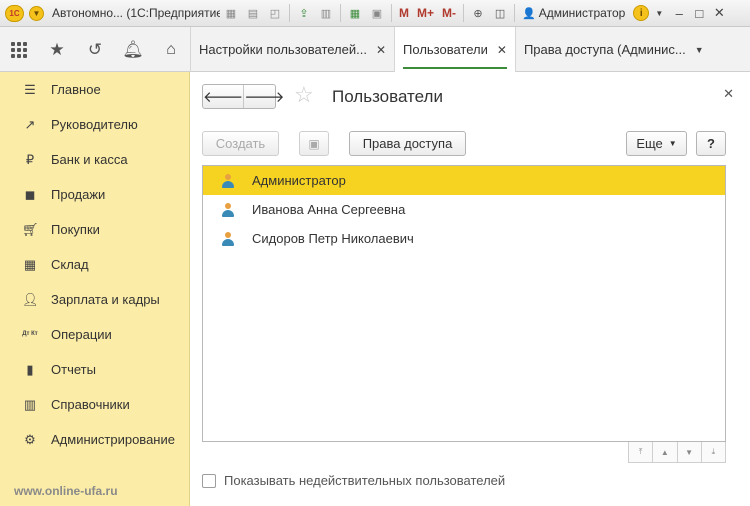  Describe the element at coordinates (95, 49) in the screenshot. I see `history-icon: ↺` at that location.